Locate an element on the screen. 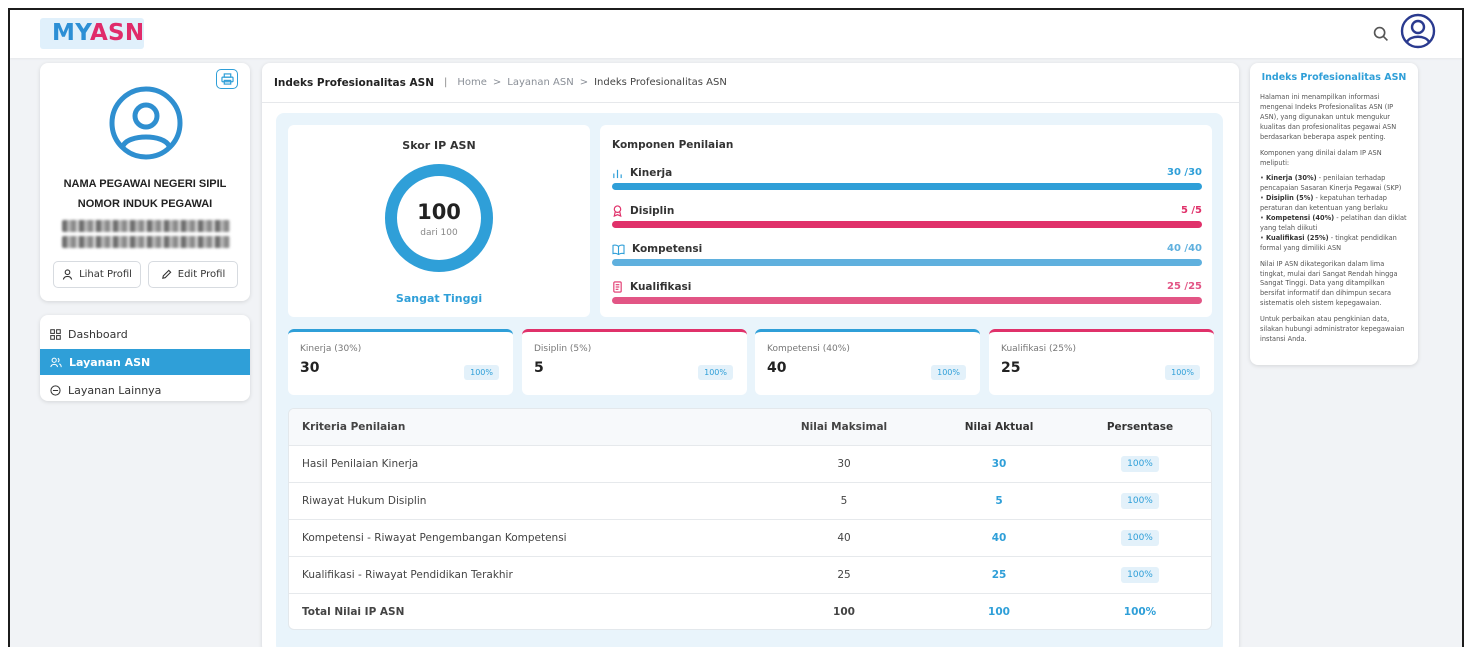 This screenshot has width=1470, height=647. bar-chart-icon is located at coordinates (617, 173).